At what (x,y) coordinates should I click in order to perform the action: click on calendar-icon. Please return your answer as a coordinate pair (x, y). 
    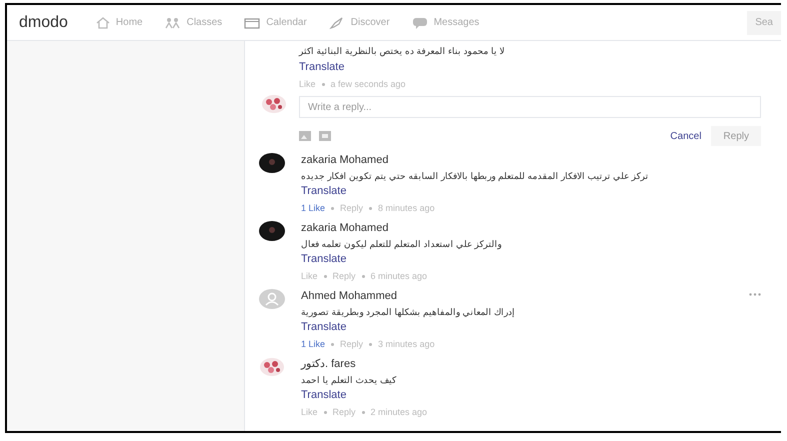
    Looking at the image, I should click on (252, 22).